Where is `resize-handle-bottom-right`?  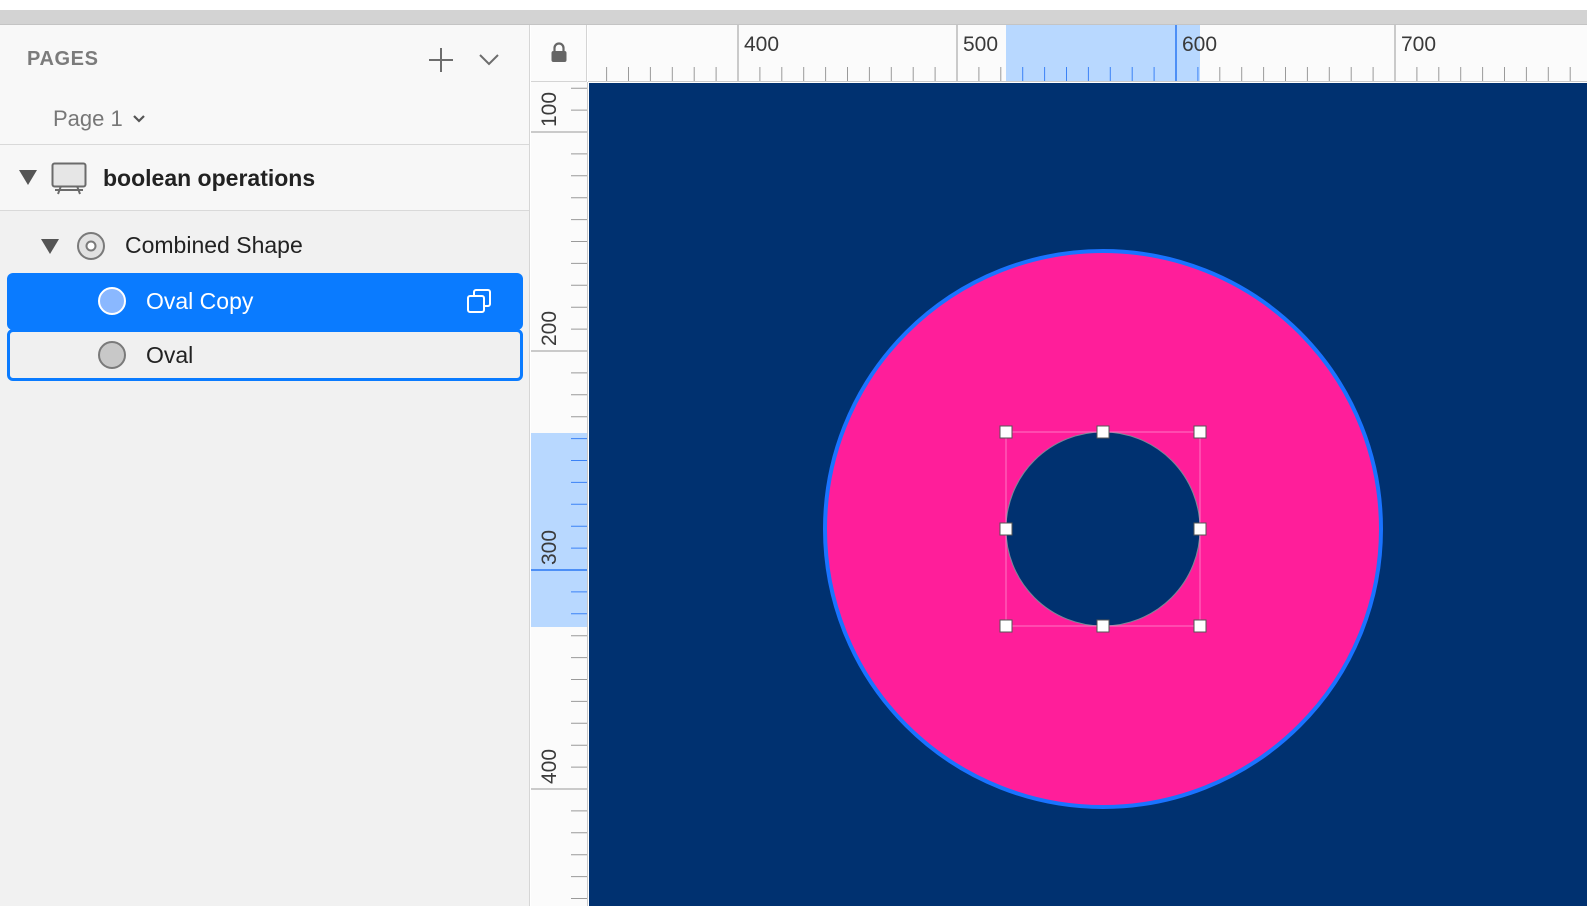 resize-handle-bottom-right is located at coordinates (1200, 626).